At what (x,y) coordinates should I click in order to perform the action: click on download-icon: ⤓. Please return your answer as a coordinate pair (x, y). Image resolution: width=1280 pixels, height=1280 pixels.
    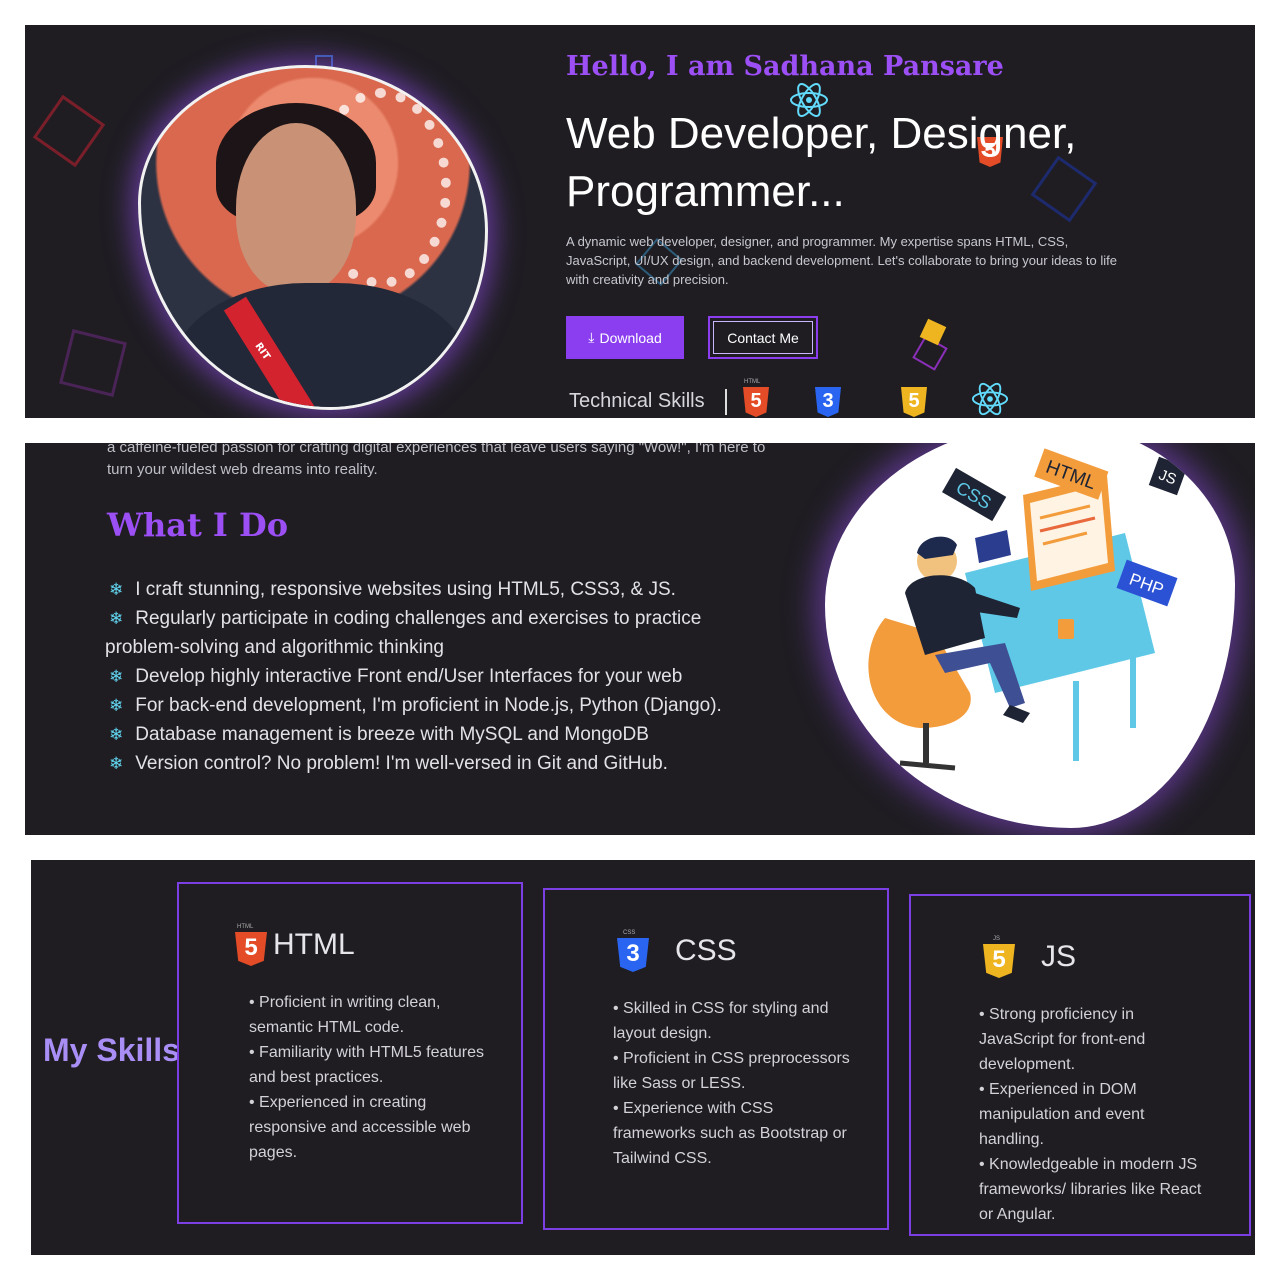
    Looking at the image, I should click on (591, 337).